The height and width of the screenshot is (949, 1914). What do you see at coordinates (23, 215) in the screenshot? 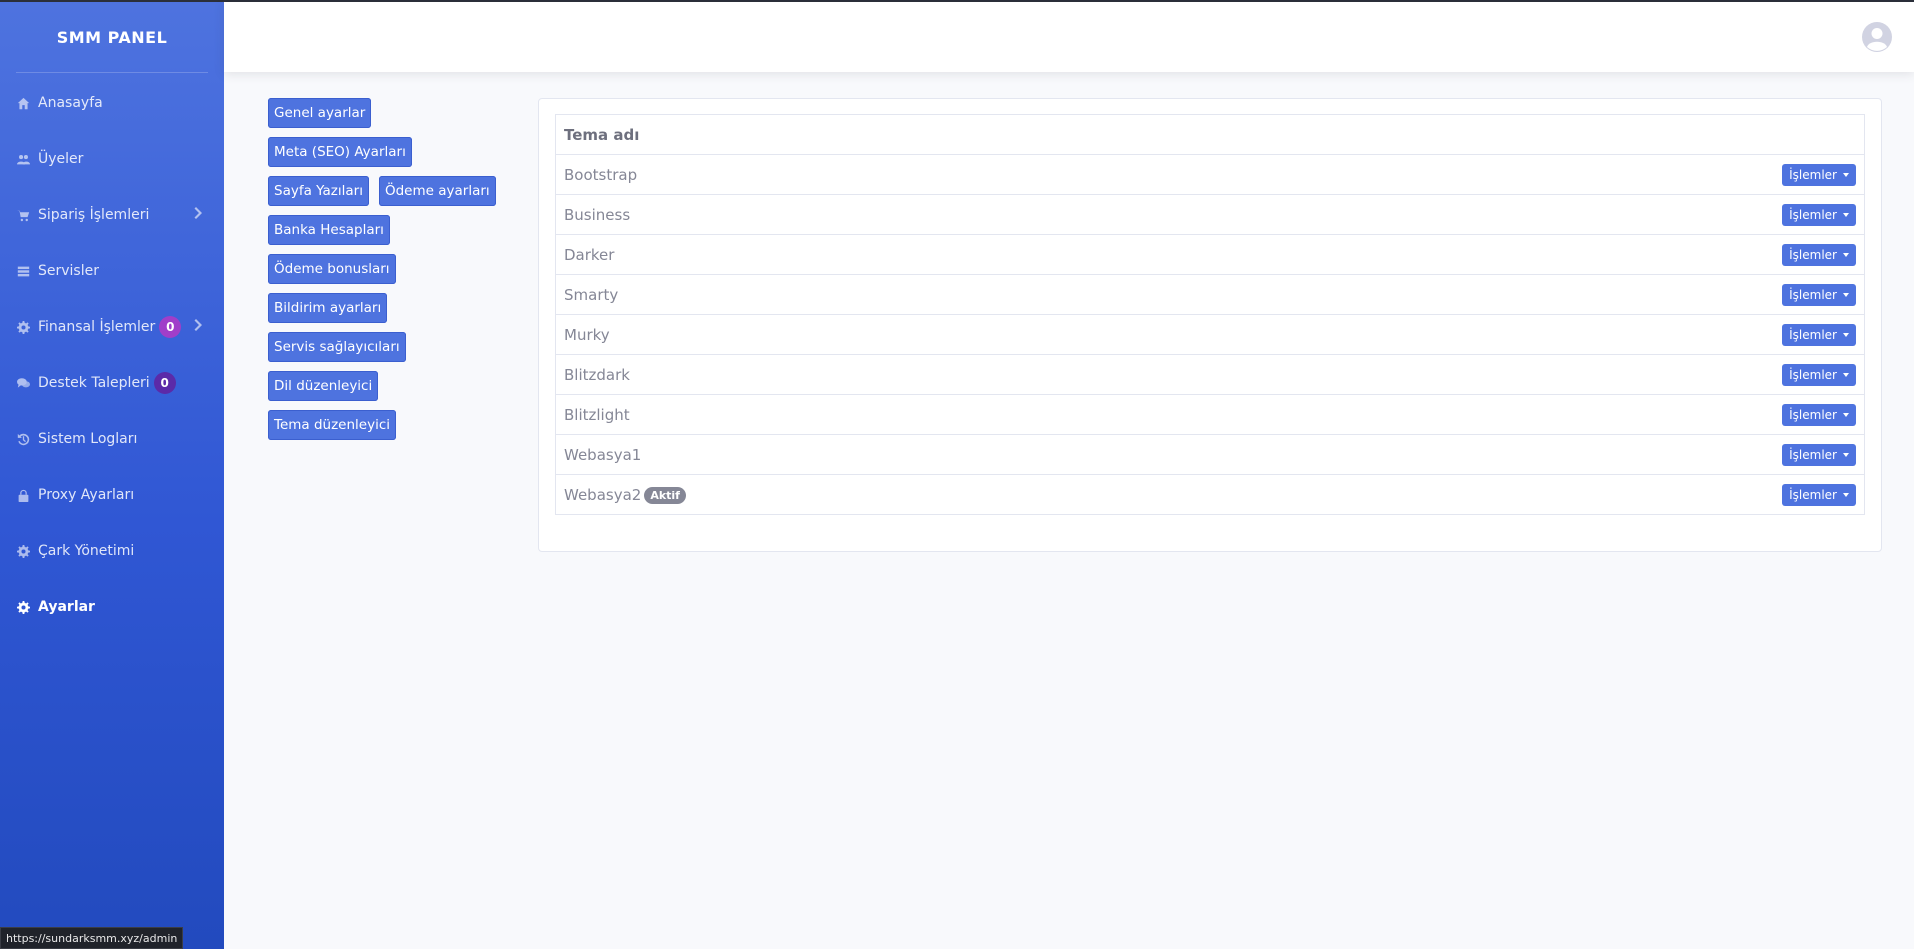
I see `cart-icon` at bounding box center [23, 215].